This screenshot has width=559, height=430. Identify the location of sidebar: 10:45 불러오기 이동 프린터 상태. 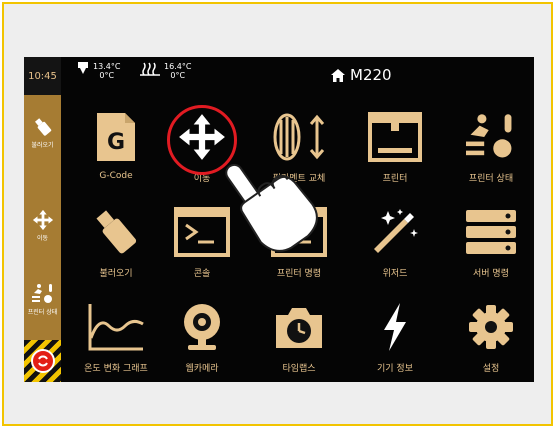
(42, 219).